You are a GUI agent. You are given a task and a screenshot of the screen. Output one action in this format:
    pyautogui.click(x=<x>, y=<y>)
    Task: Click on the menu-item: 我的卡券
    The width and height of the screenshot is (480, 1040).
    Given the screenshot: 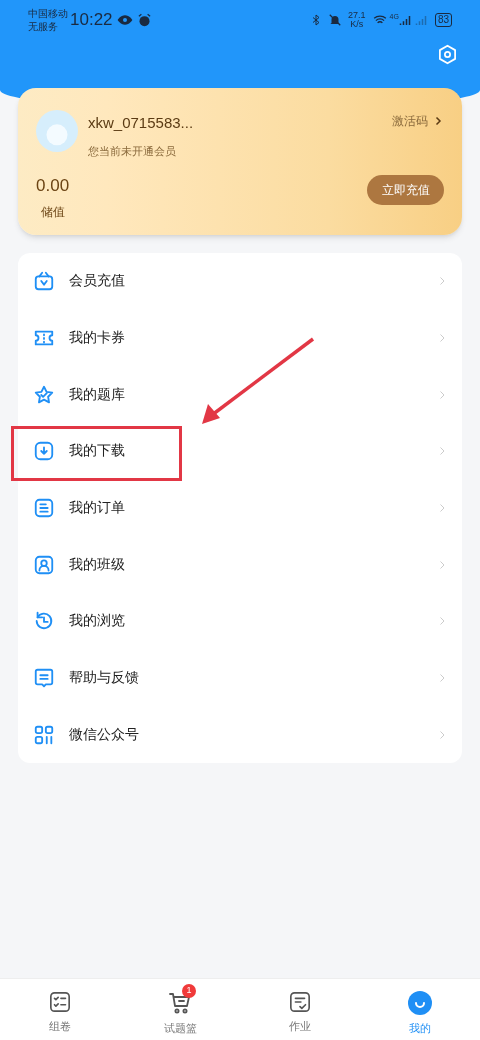 What is the action you would take?
    pyautogui.click(x=240, y=338)
    